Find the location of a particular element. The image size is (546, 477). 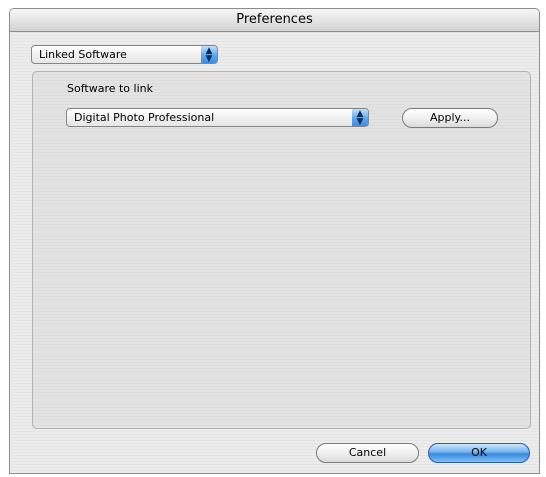

software-popup-value: Digital Photo Professional is located at coordinates (144, 117).